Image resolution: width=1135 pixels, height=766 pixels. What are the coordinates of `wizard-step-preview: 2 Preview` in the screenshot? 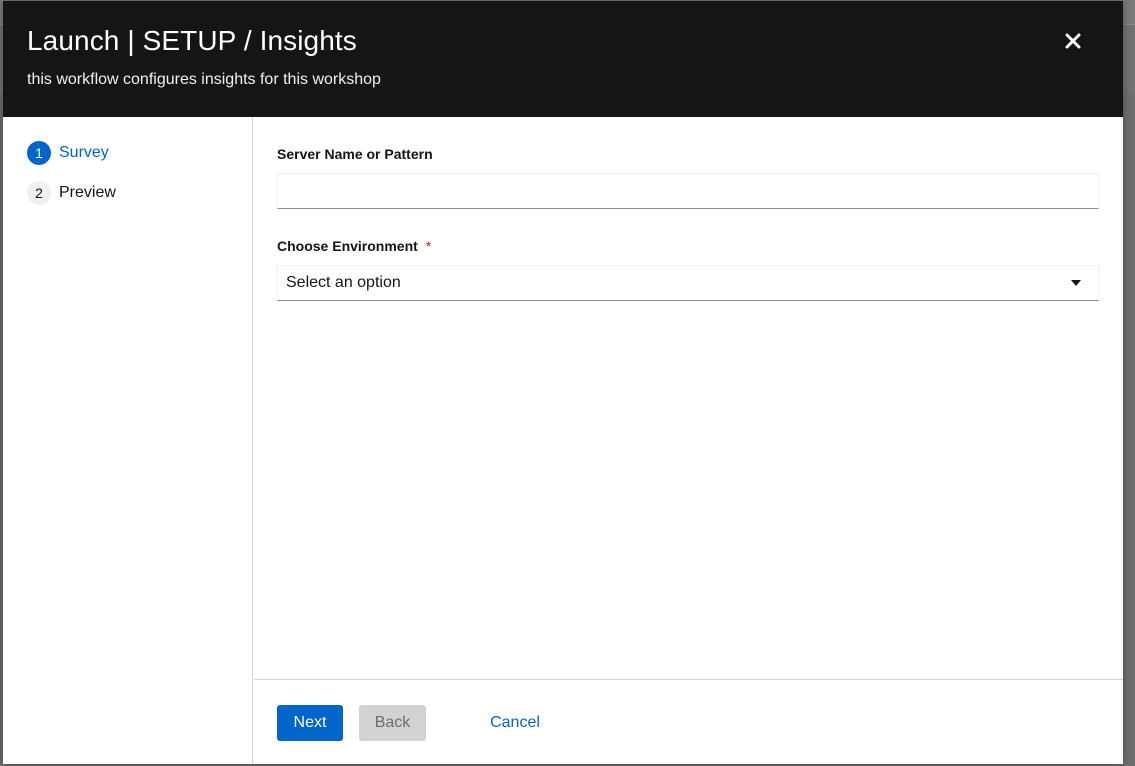 It's located at (71, 193).